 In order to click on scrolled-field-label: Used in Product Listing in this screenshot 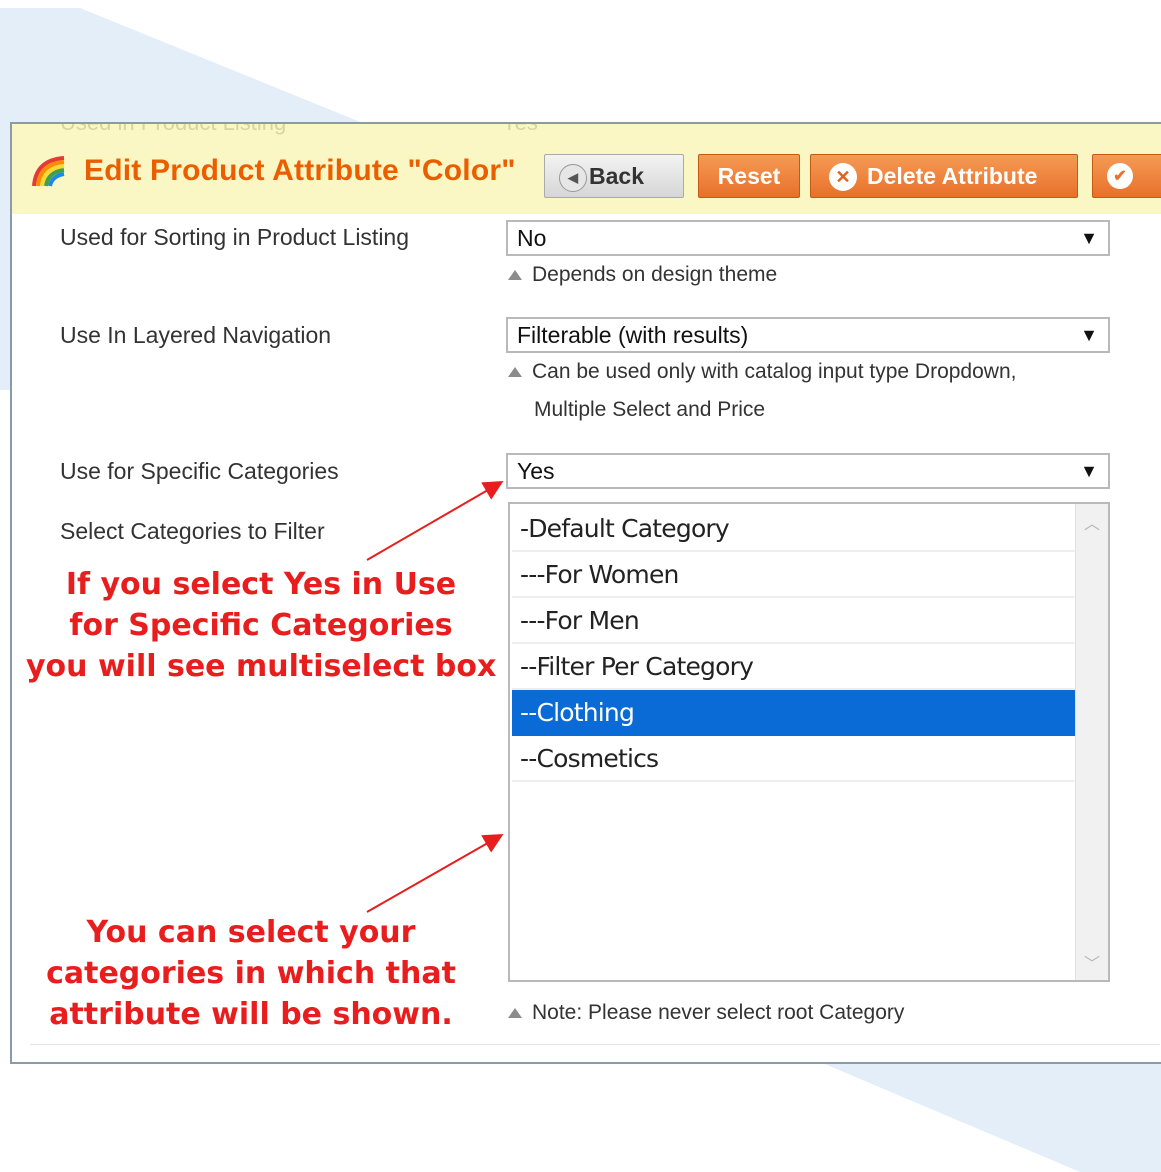, I will do `click(173, 128)`.